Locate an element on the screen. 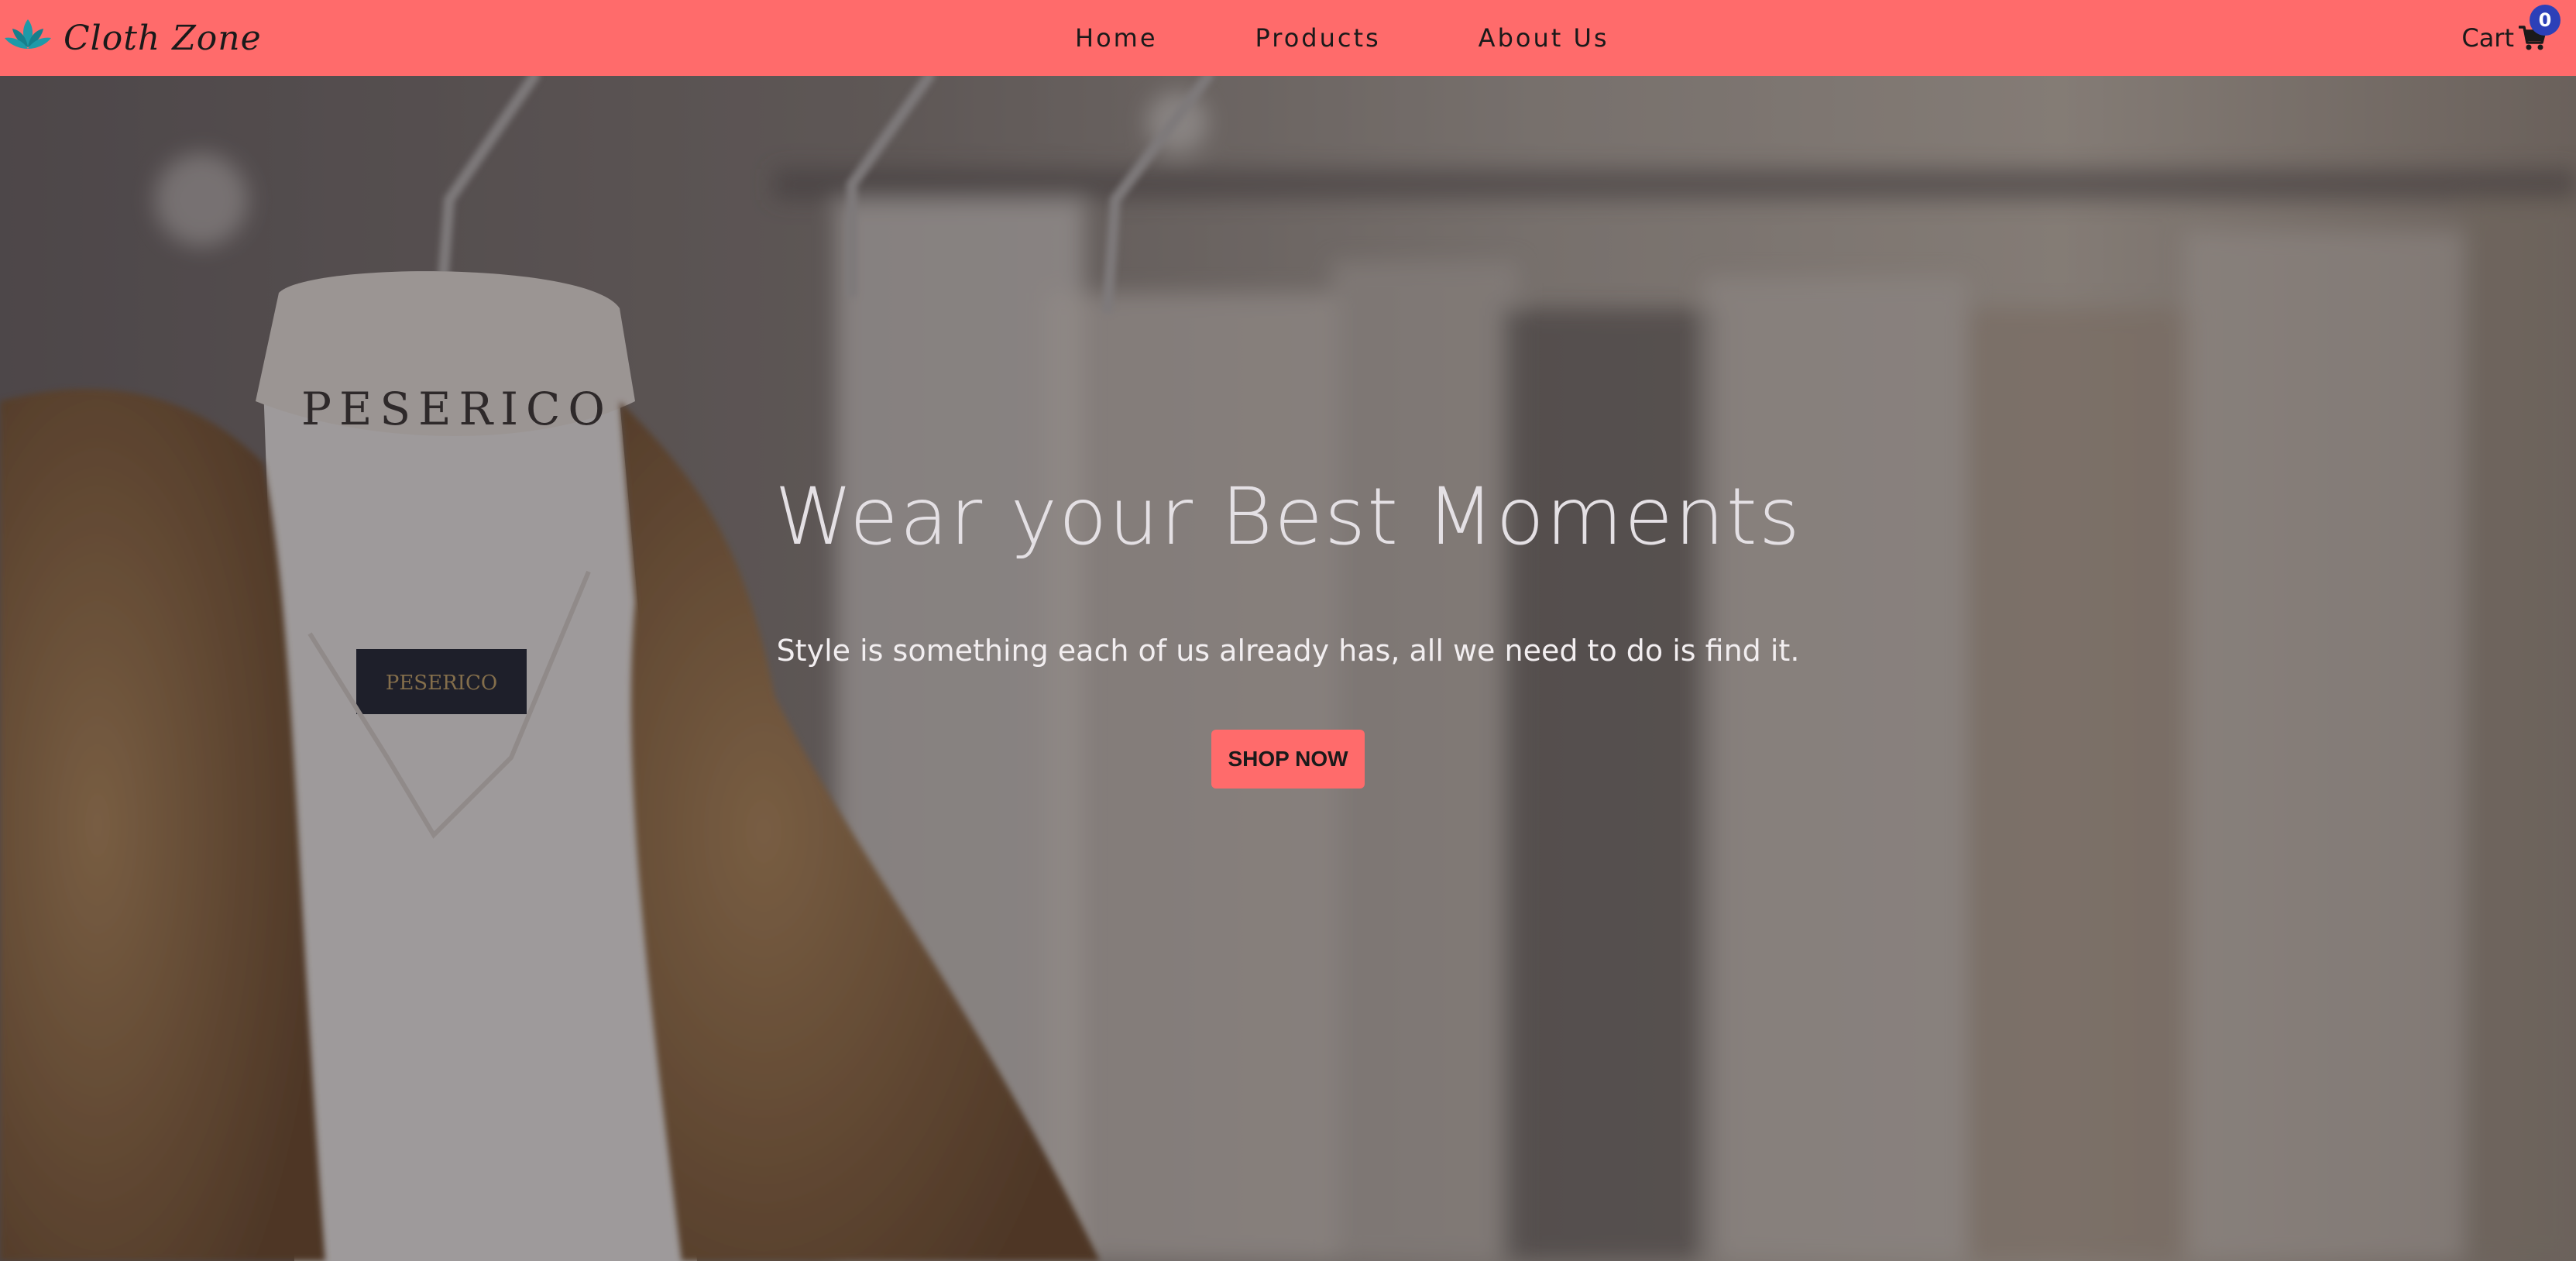 The image size is (2576, 1261). nav-link-home: Home is located at coordinates (1116, 38).